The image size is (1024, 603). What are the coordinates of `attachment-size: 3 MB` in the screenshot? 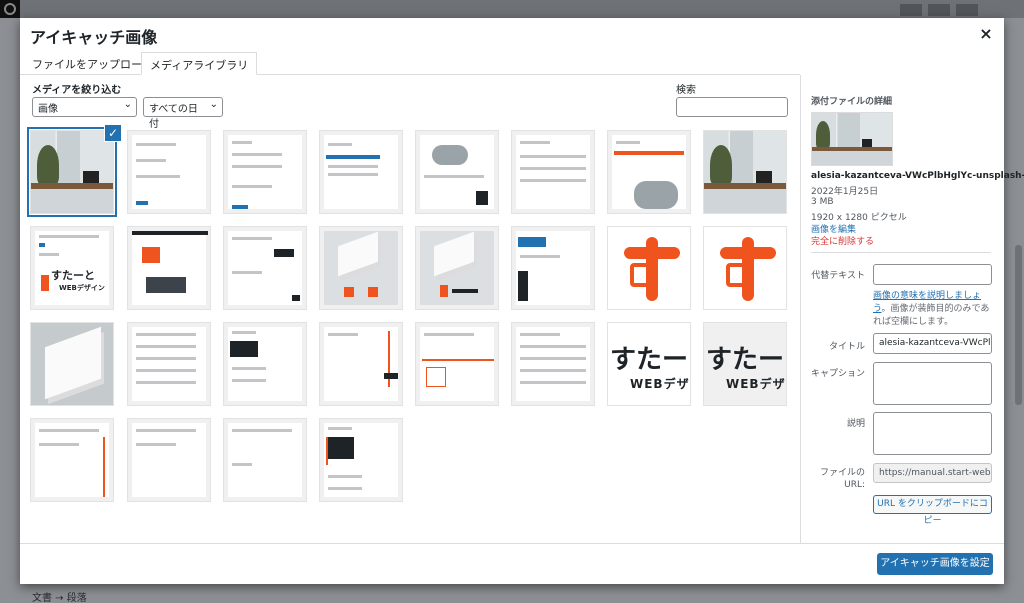 It's located at (822, 202).